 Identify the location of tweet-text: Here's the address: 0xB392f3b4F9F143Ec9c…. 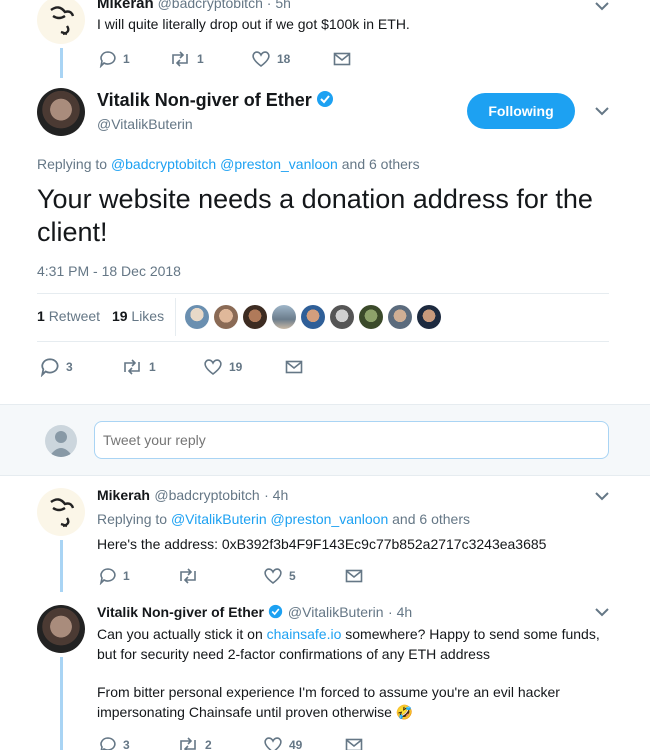
(322, 544).